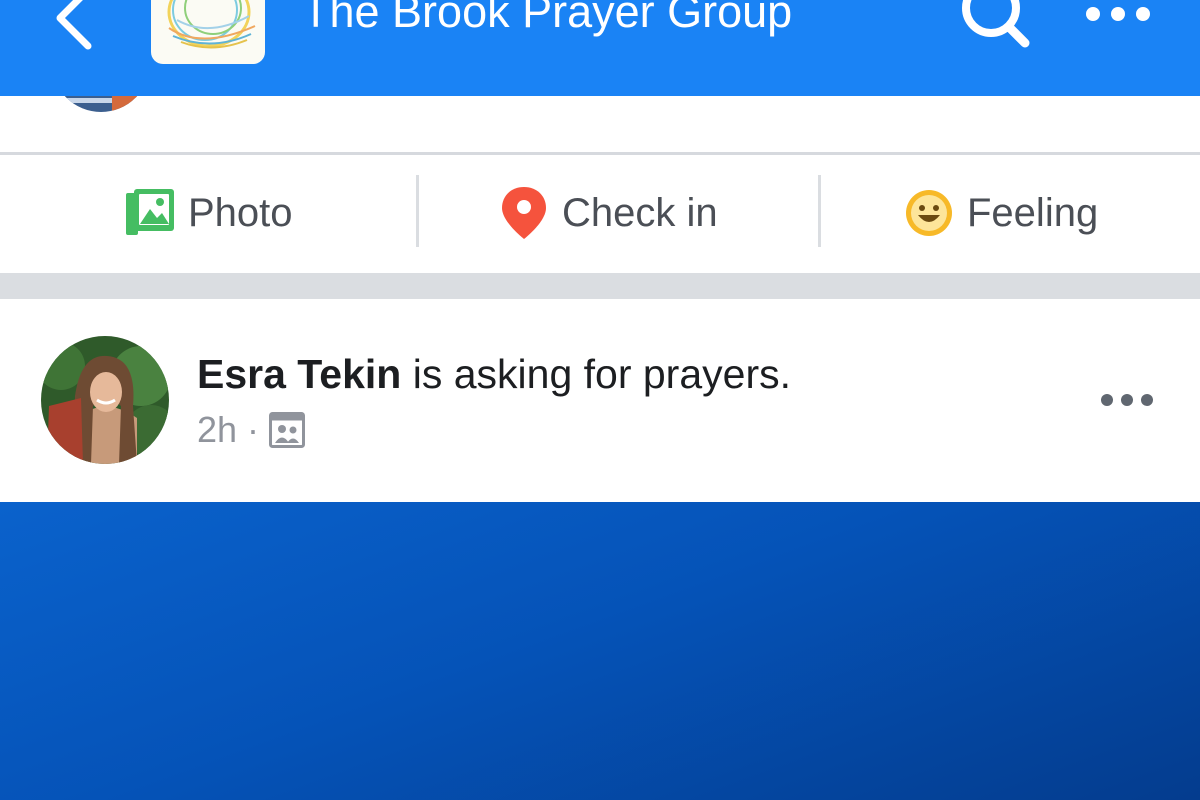  Describe the element at coordinates (211, 24) in the screenshot. I see `group-logo-image` at that location.